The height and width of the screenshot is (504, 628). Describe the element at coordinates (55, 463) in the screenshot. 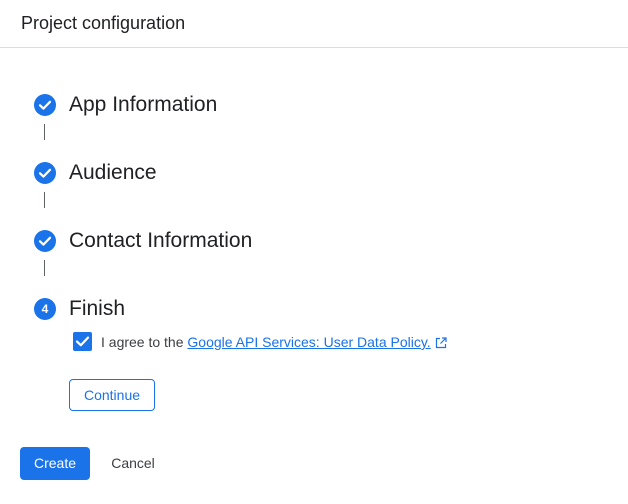

I see `create-button: Create` at that location.